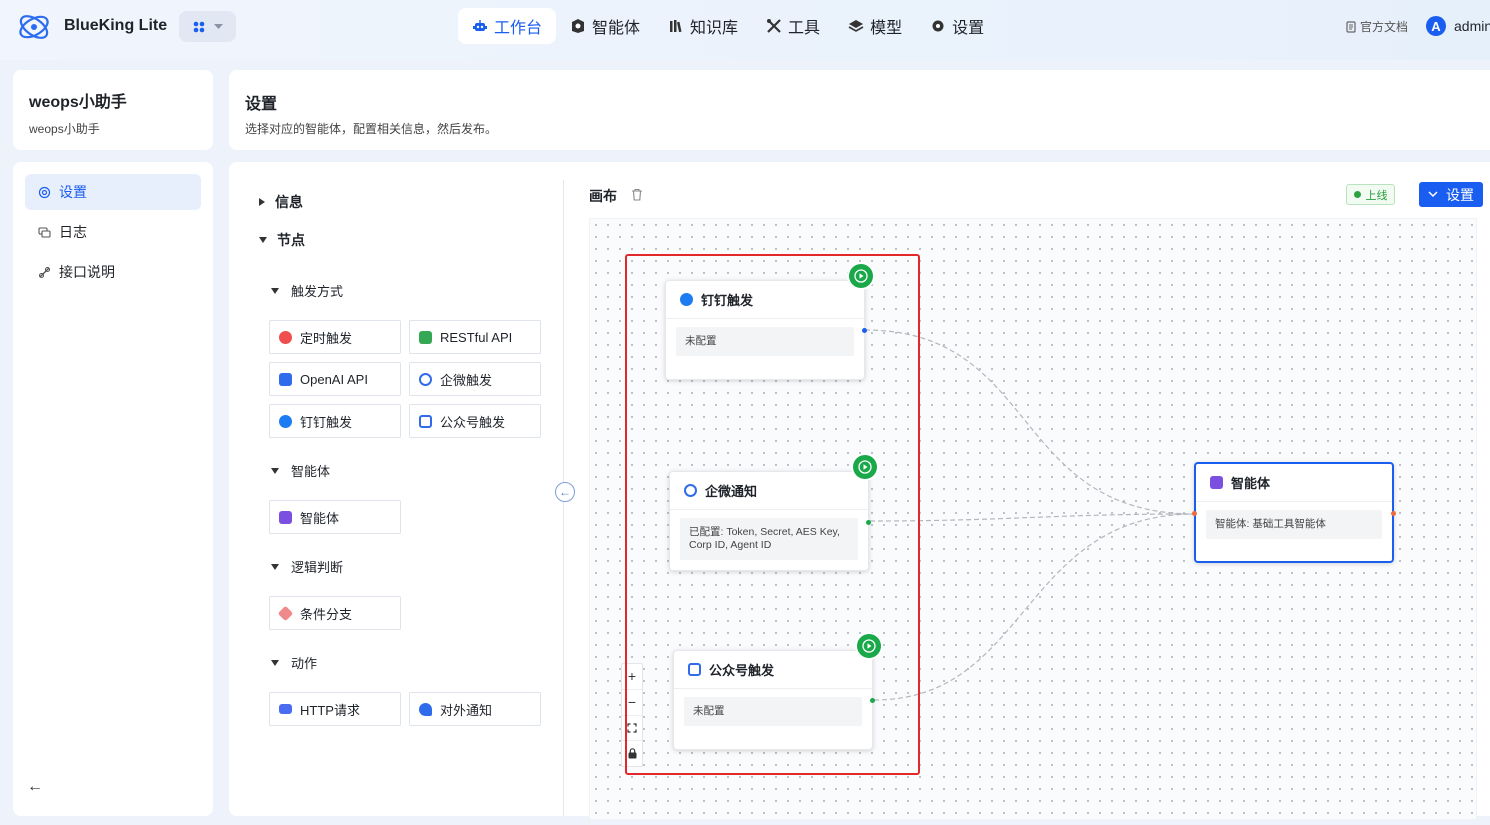 This screenshot has width=1490, height=825. I want to click on agent-card: weops小助手 weops小助手, so click(113, 110).